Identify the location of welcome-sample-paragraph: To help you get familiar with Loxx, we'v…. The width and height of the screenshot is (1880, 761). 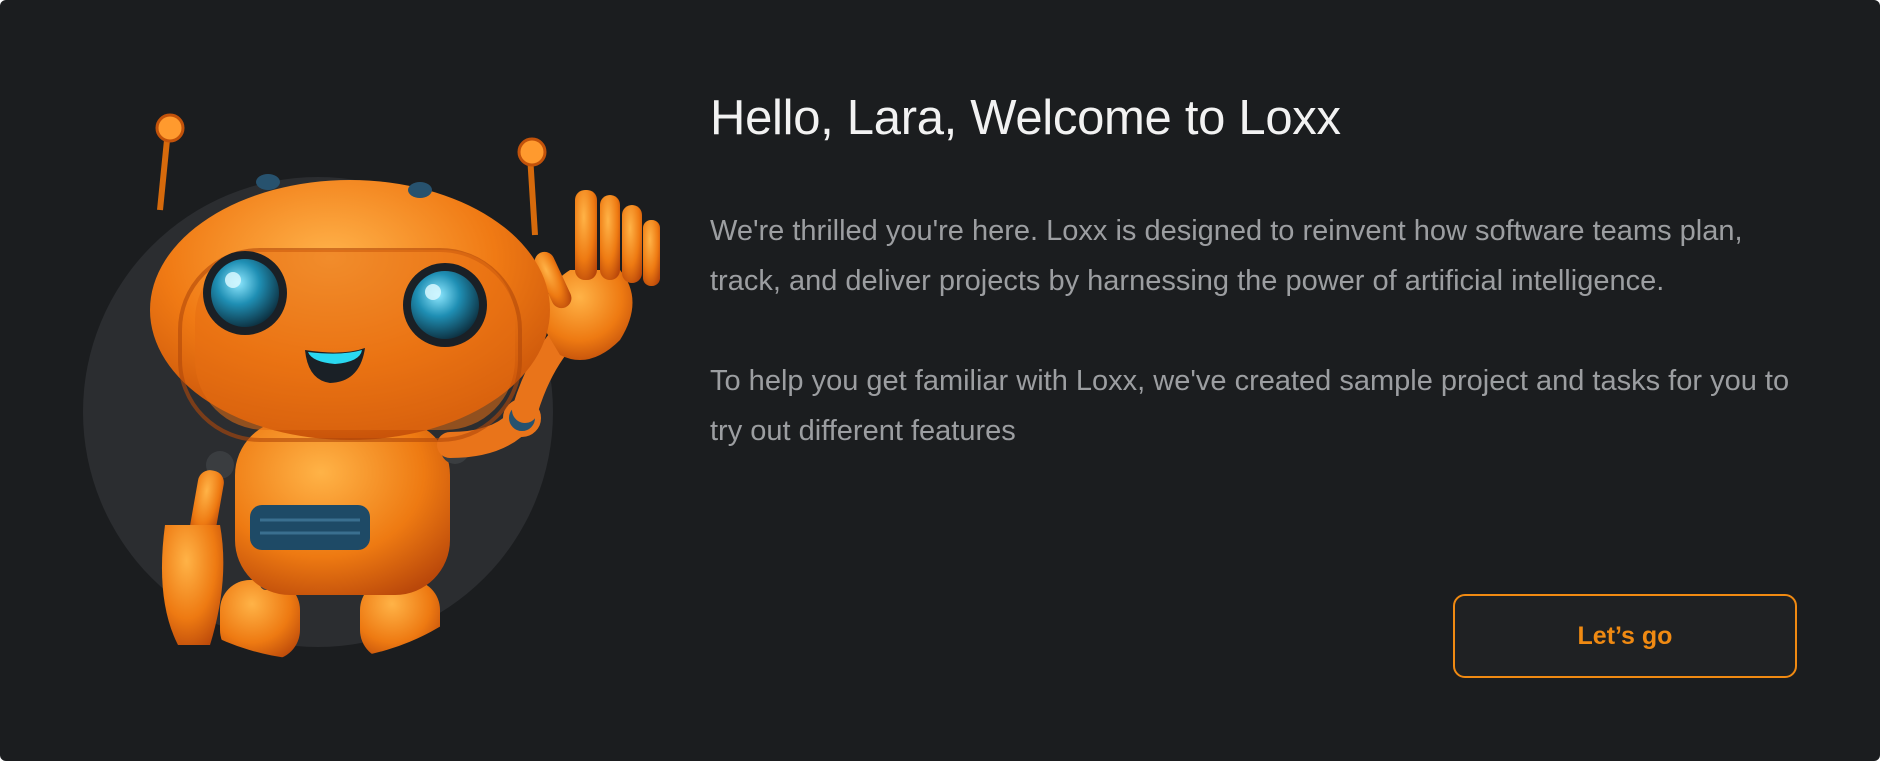
(1250, 406).